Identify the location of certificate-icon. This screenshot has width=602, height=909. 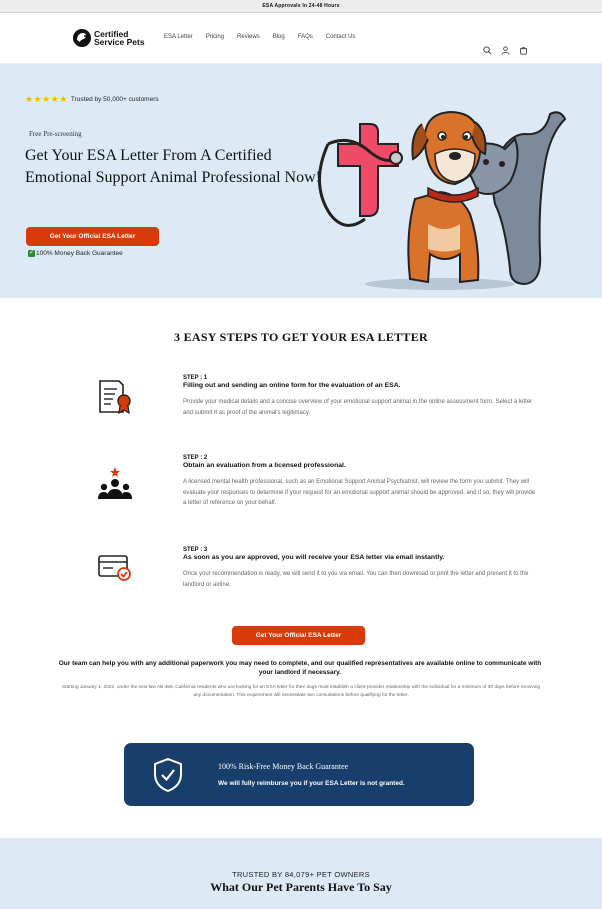
(115, 397).